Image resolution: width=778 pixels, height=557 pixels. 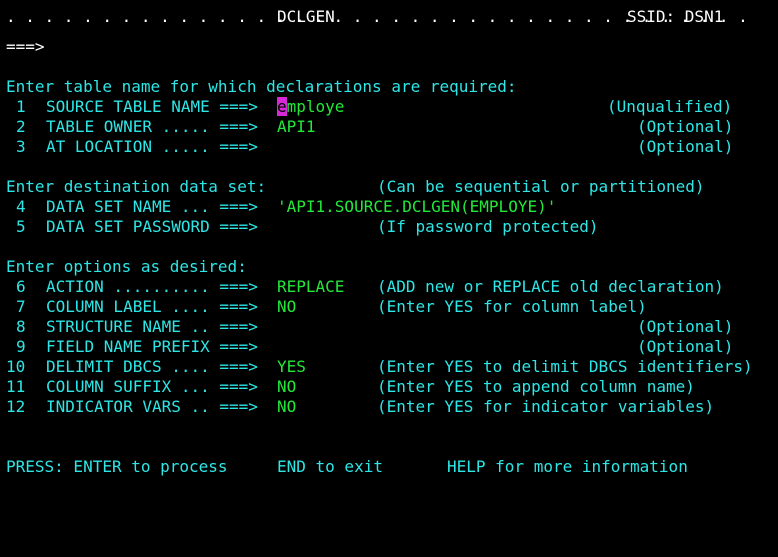 I want to click on panel-title: DCLGEN, so click(x=306, y=16).